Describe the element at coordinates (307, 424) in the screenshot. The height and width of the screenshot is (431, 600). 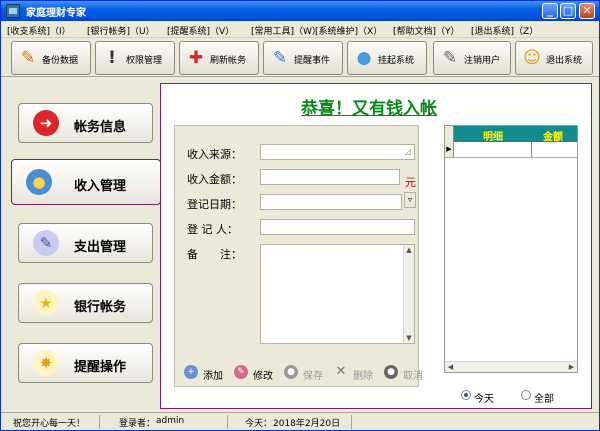
I see `status-today-date: 2018年2月20日` at that location.